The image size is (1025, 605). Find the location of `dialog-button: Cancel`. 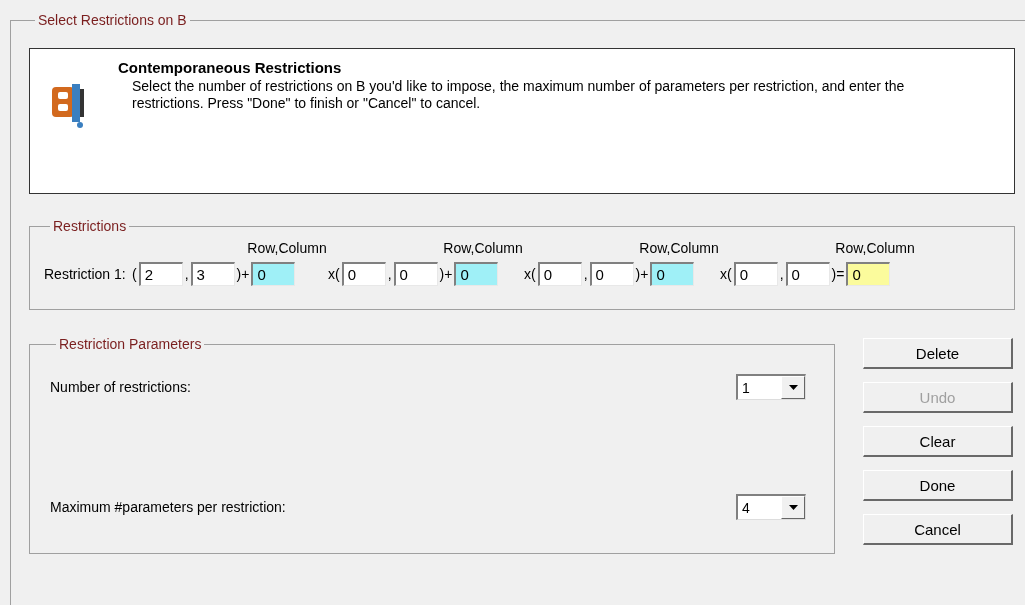

dialog-button: Cancel is located at coordinates (938, 529).